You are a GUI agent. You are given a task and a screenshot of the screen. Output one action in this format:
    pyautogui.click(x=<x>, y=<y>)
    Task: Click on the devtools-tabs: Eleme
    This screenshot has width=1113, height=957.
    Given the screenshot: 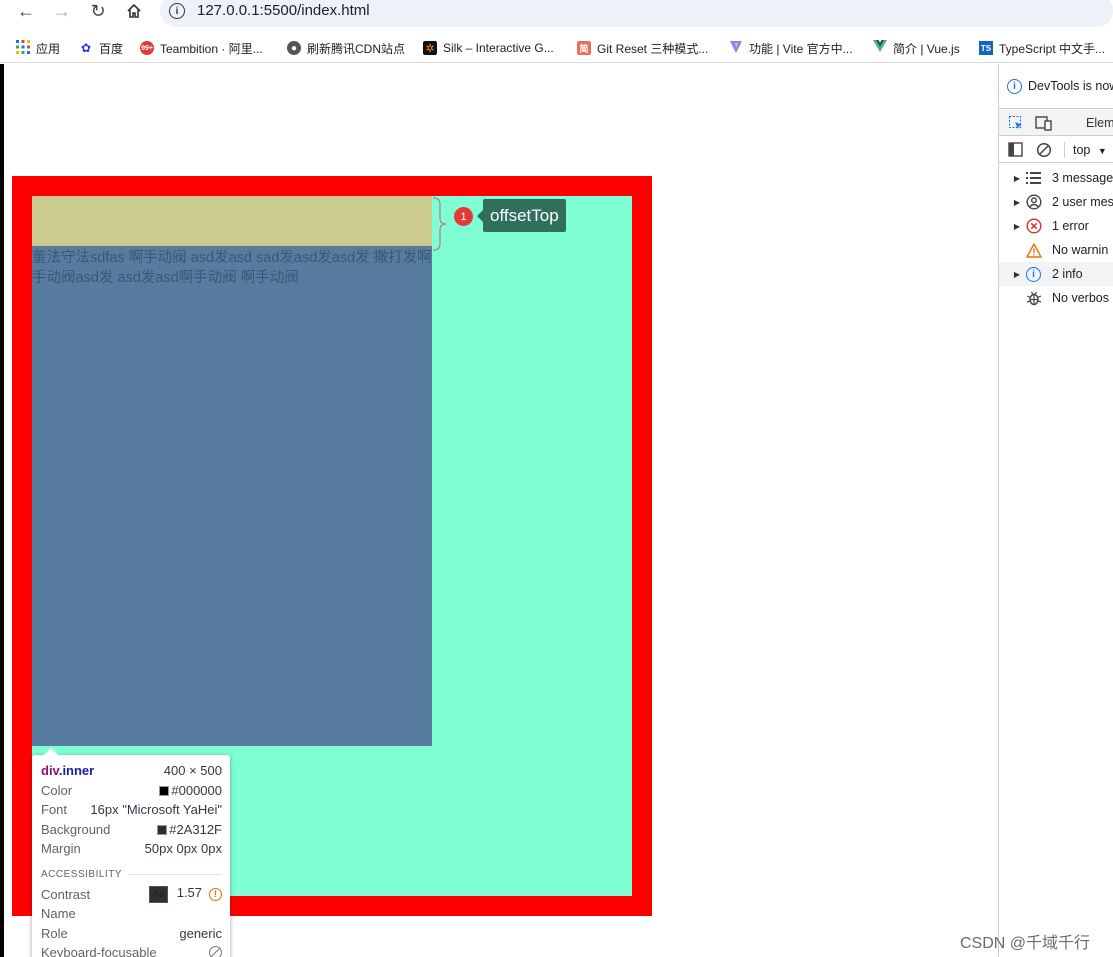 What is the action you would take?
    pyautogui.click(x=1056, y=123)
    